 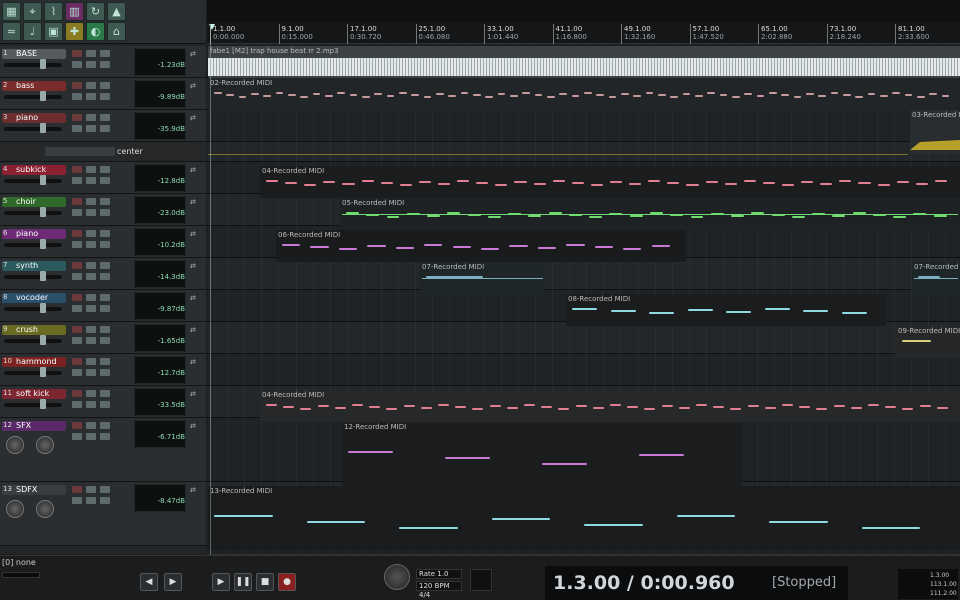 What do you see at coordinates (103, 210) in the screenshot?
I see `track-header: choir 5 -23.0dB ⇄` at bounding box center [103, 210].